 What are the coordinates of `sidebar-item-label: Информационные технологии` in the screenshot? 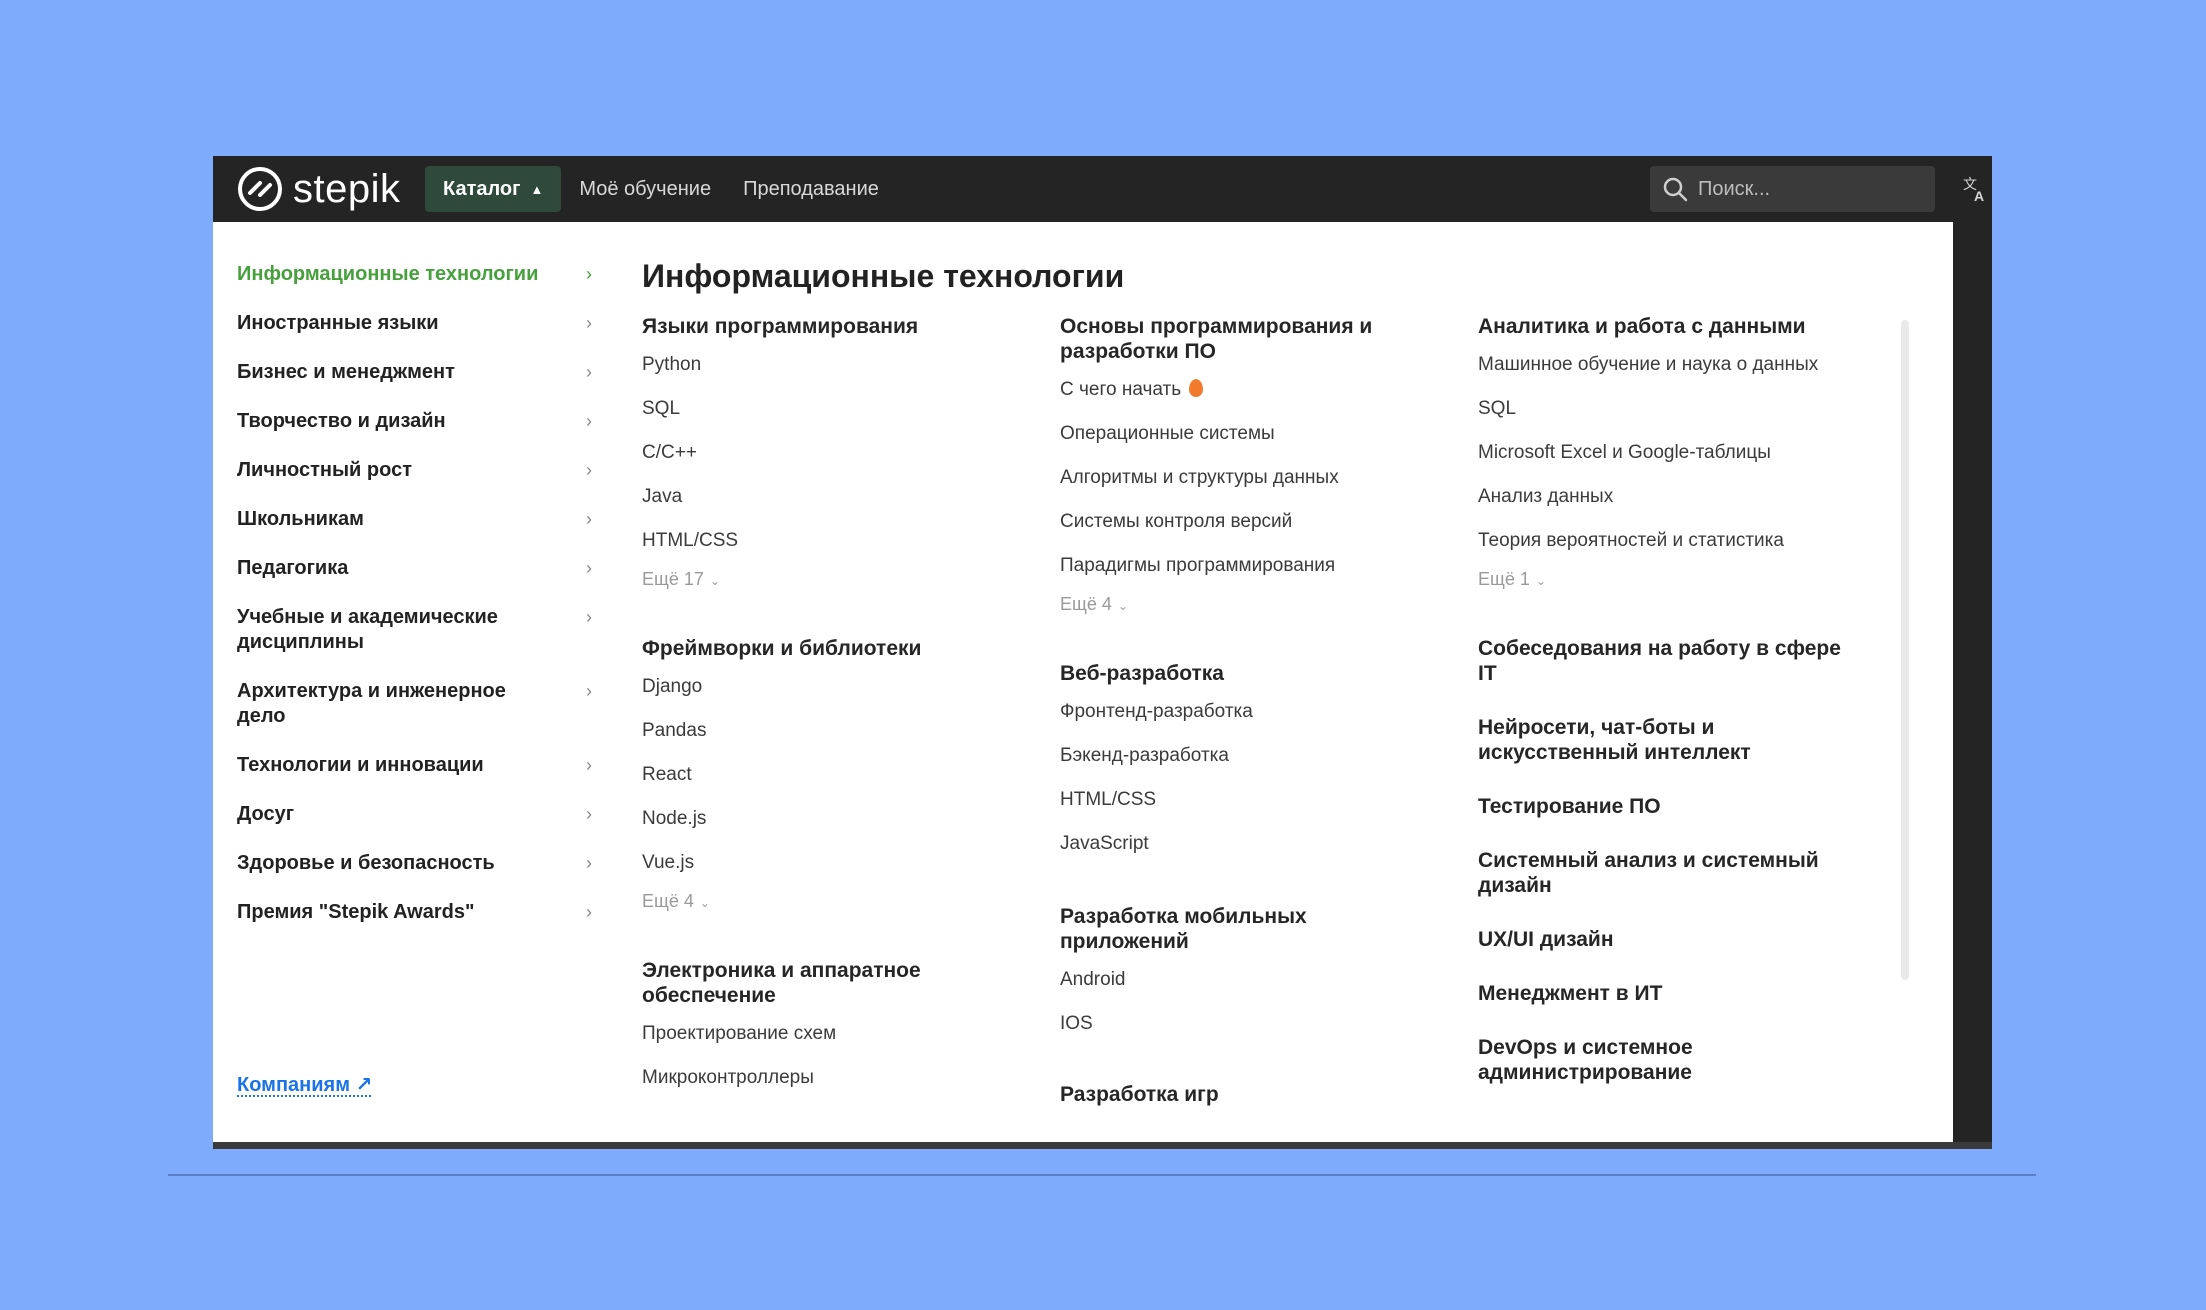 It's located at (388, 274).